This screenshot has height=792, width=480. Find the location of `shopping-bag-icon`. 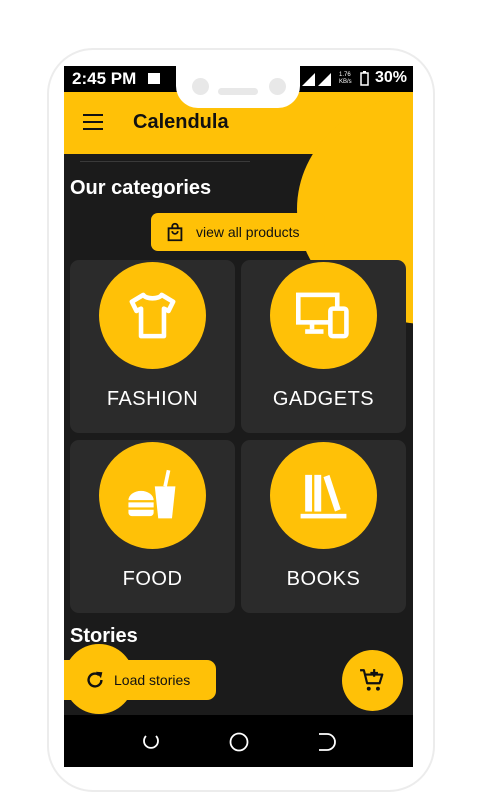

shopping-bag-icon is located at coordinates (175, 232).